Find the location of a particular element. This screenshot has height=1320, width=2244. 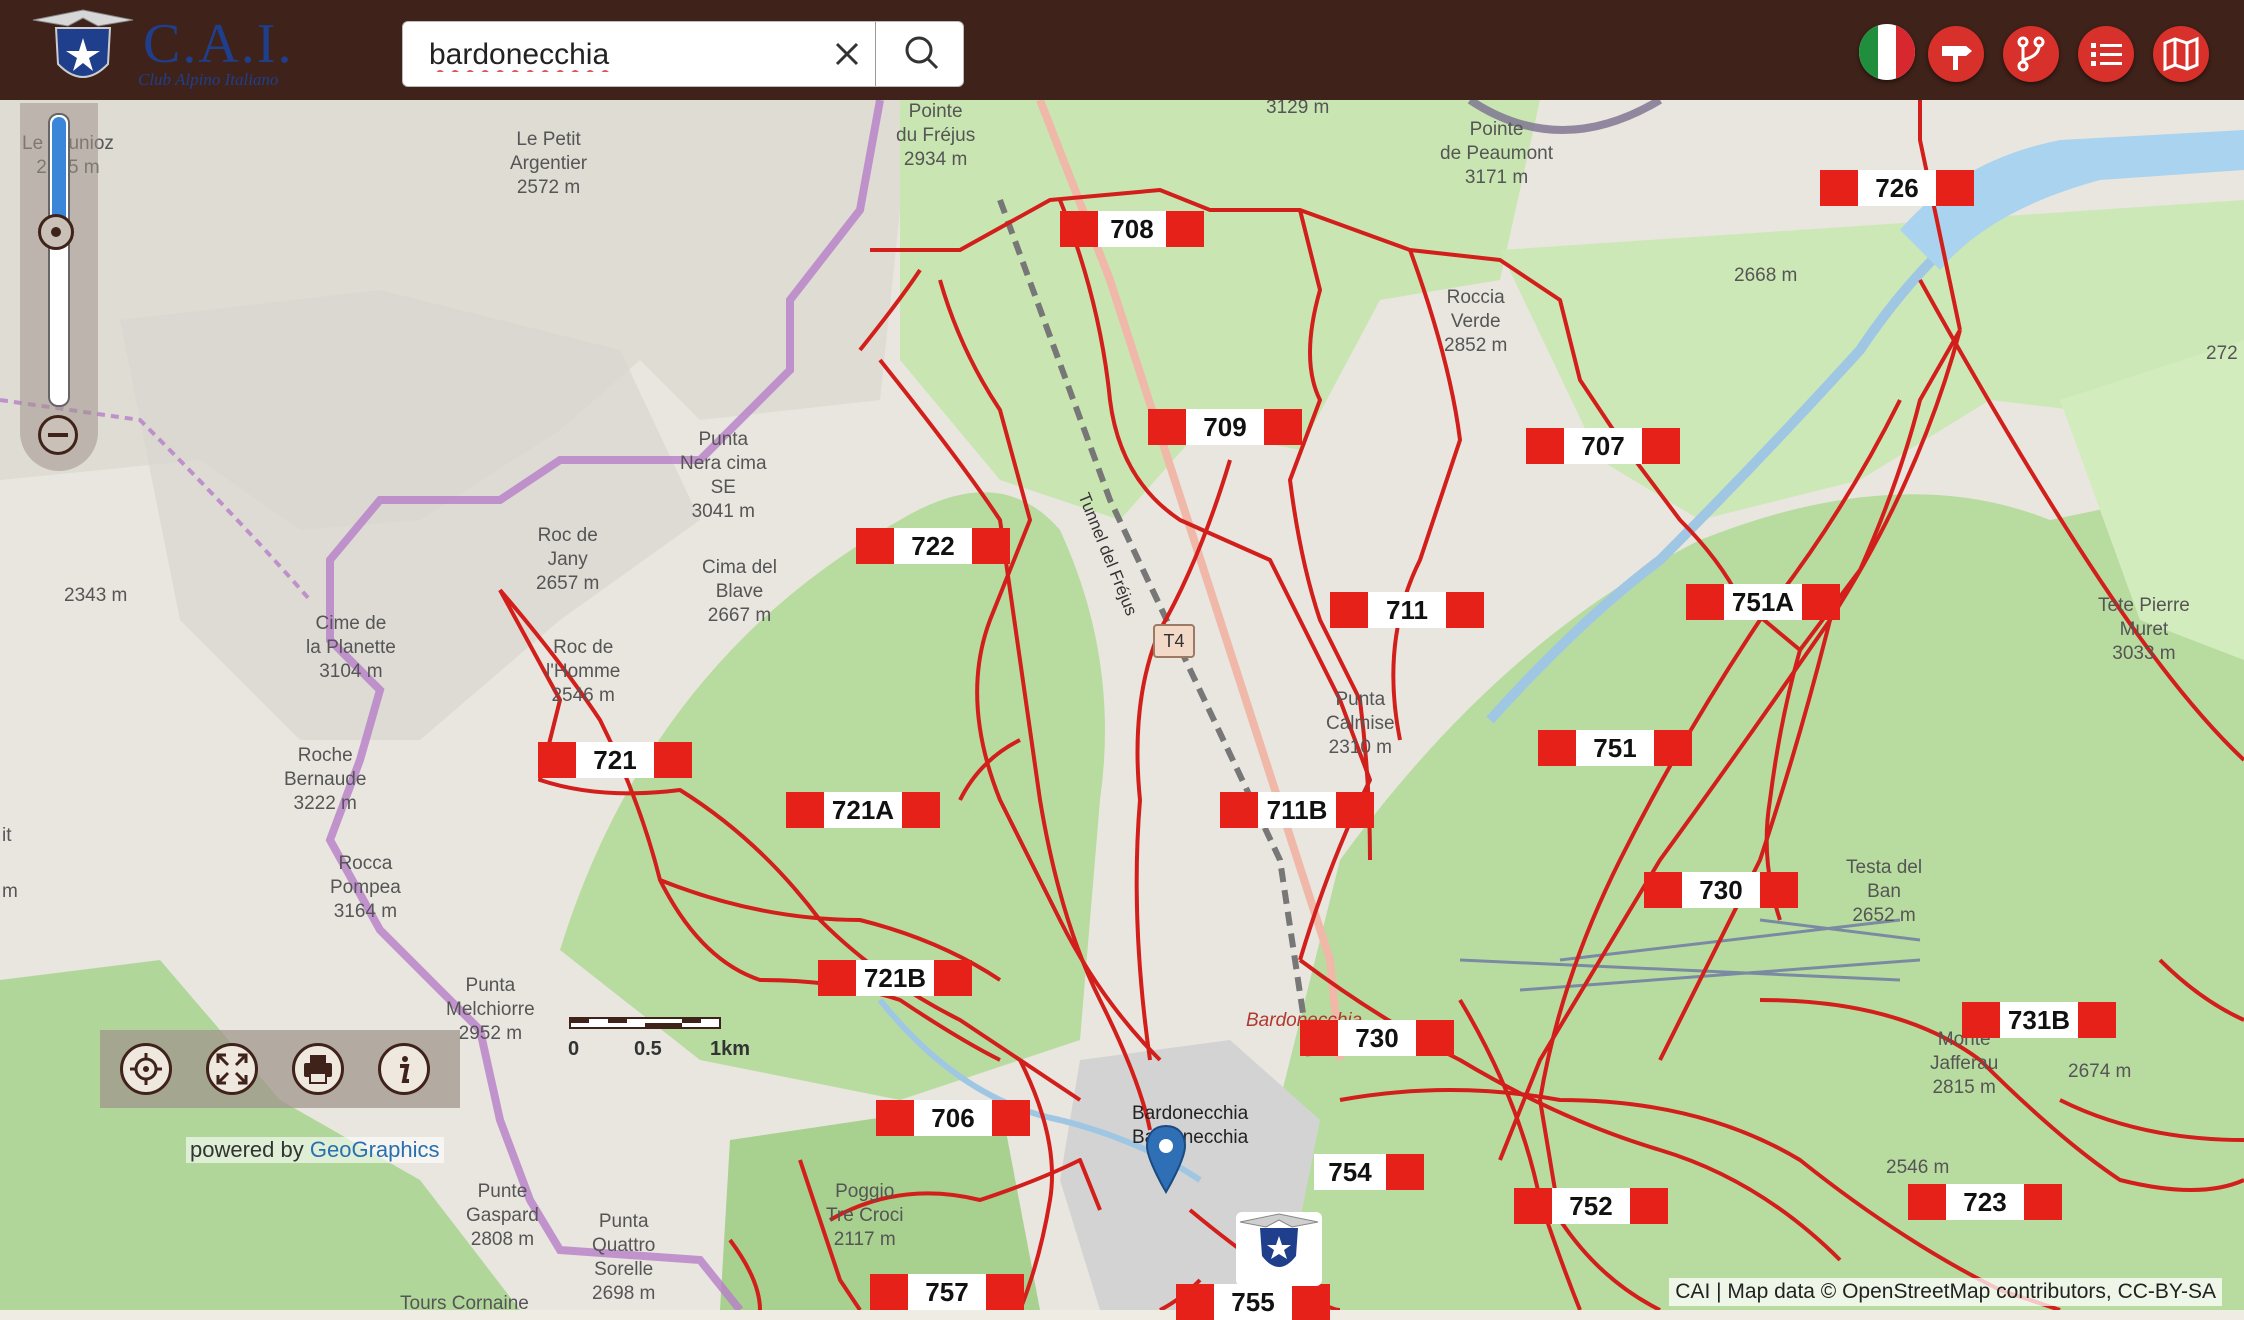

place-label: Roccia Verde 2852 m is located at coordinates (1476, 321).